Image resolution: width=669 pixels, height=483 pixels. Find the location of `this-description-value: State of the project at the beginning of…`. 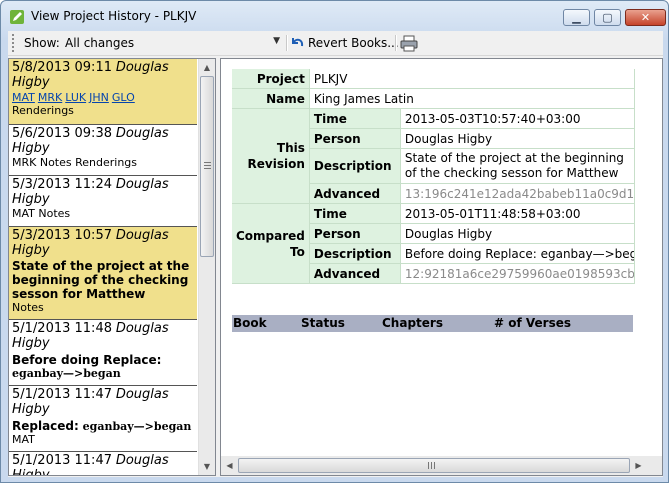

this-description-value: State of the project at the beginning of… is located at coordinates (517, 166).